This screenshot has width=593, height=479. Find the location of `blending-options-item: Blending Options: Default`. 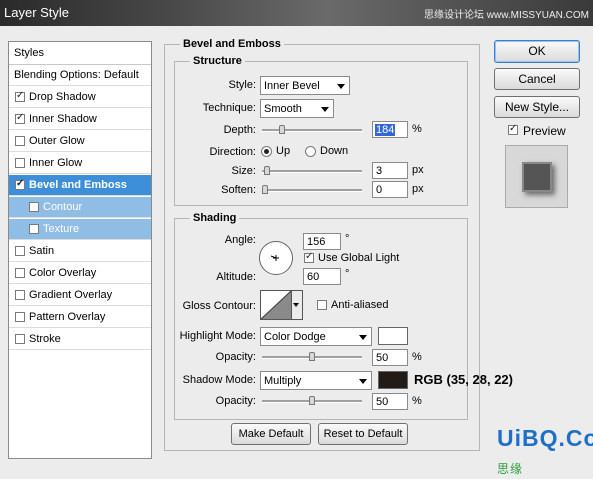

blending-options-item: Blending Options: Default is located at coordinates (80, 75).